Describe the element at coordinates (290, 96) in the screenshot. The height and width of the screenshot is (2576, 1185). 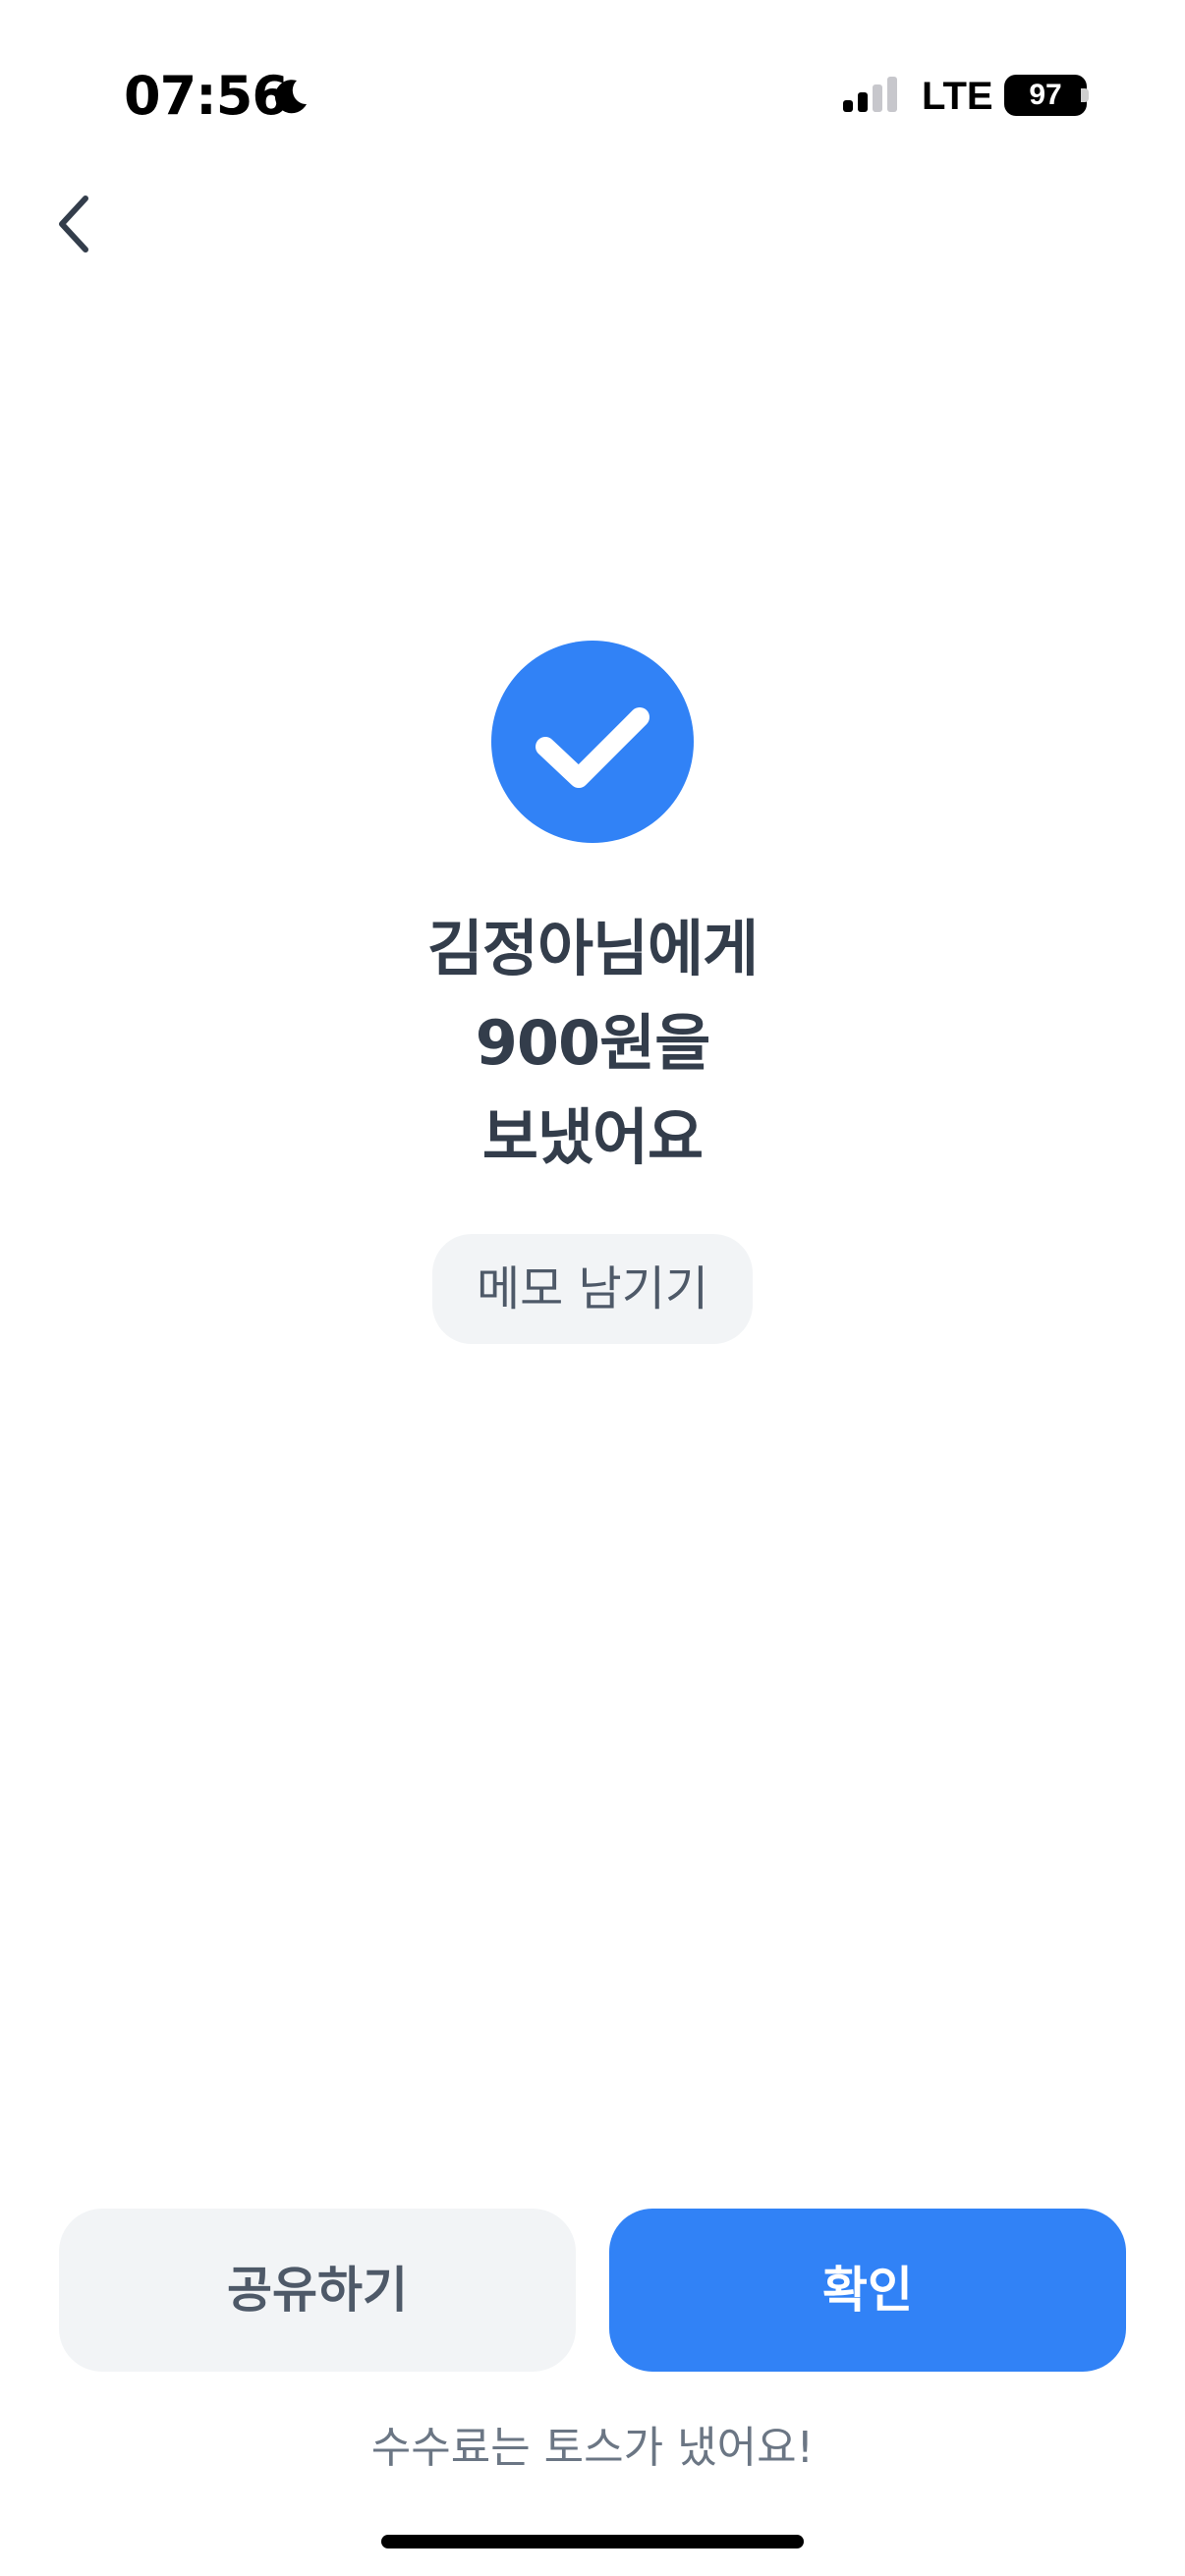
I see `moon-icon` at that location.